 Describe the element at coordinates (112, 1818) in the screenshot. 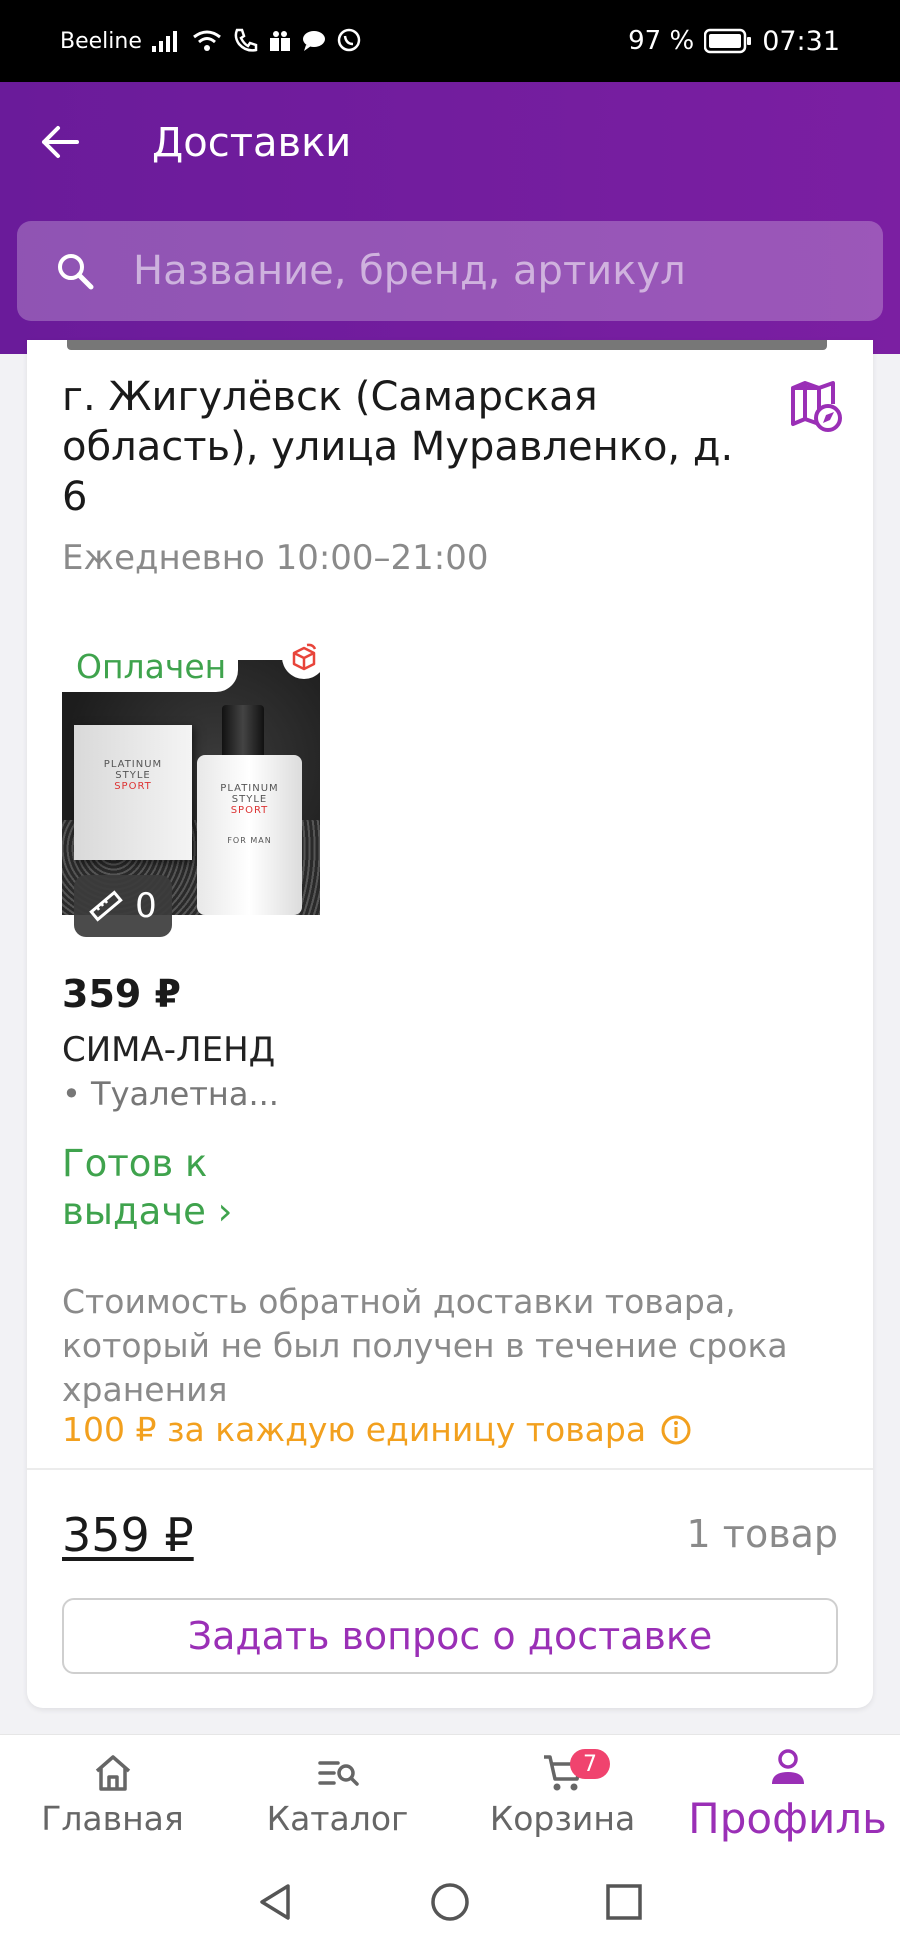

I see `nav-label-home: Главная` at that location.